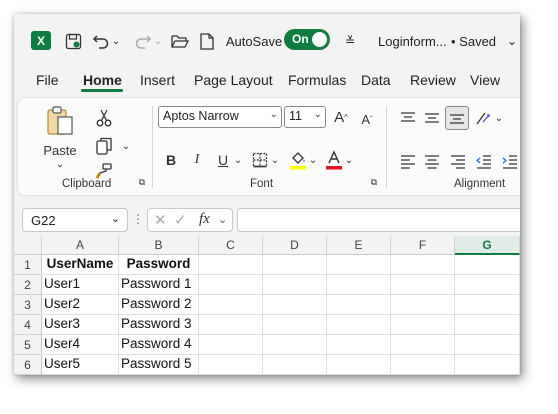 The height and width of the screenshot is (414, 558). Describe the element at coordinates (295, 365) in the screenshot. I see `cell-d6` at that location.